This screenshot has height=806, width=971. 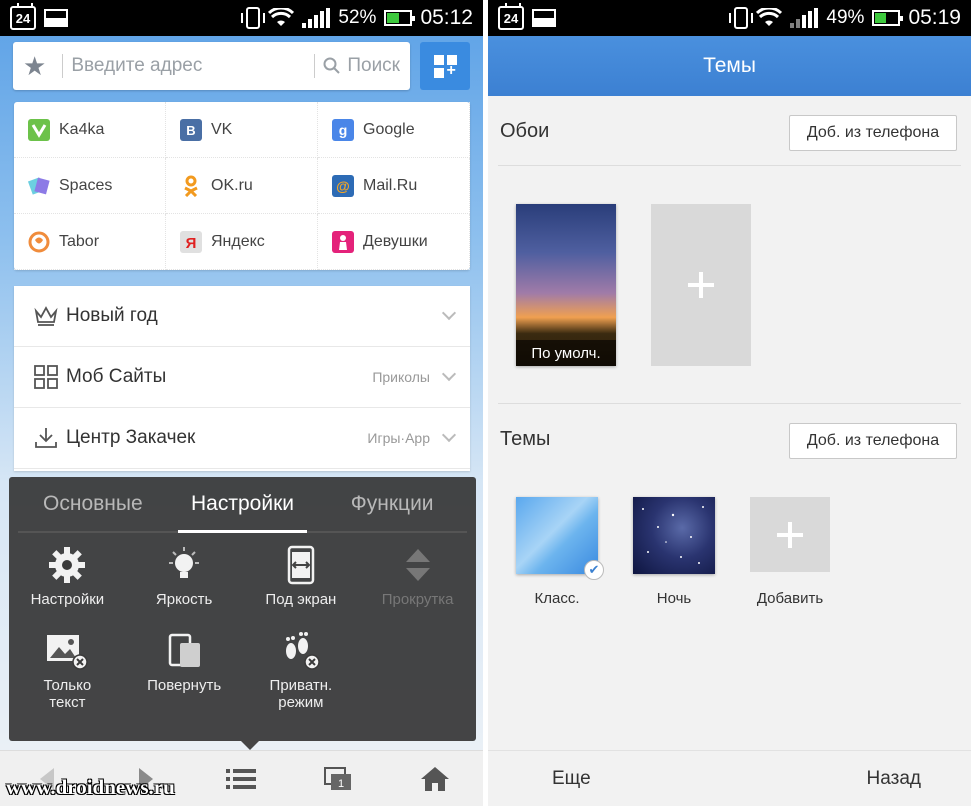 I want to click on speed-dial-ka4ka: Ka4ka, so click(x=90, y=130).